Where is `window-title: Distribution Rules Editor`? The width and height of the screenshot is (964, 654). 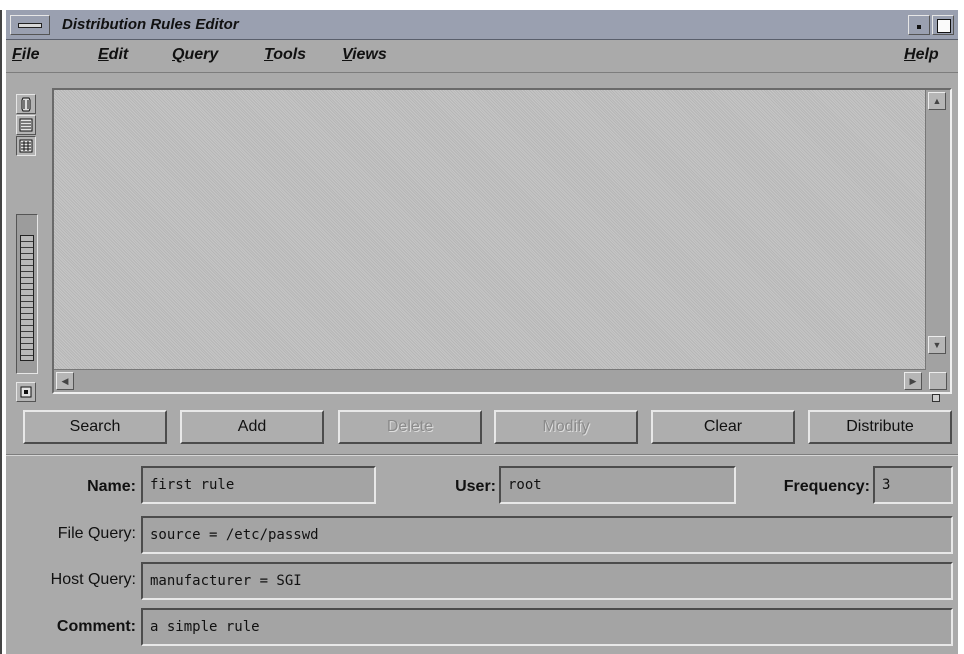
window-title: Distribution Rules Editor is located at coordinates (150, 24).